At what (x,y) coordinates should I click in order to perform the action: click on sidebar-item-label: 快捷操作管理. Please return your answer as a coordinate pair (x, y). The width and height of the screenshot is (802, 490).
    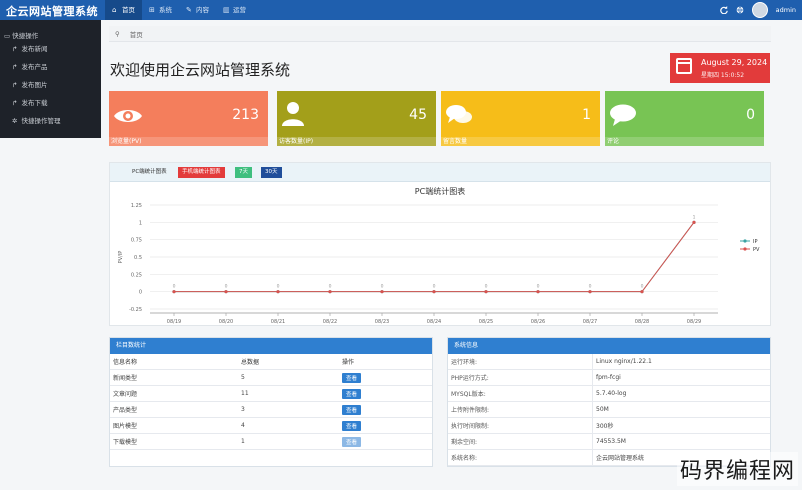
    Looking at the image, I should click on (41, 121).